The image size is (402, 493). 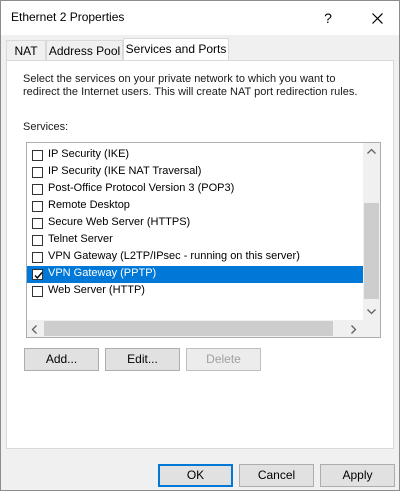 What do you see at coordinates (195, 206) in the screenshot?
I see `list-item: Remote Desktop` at bounding box center [195, 206].